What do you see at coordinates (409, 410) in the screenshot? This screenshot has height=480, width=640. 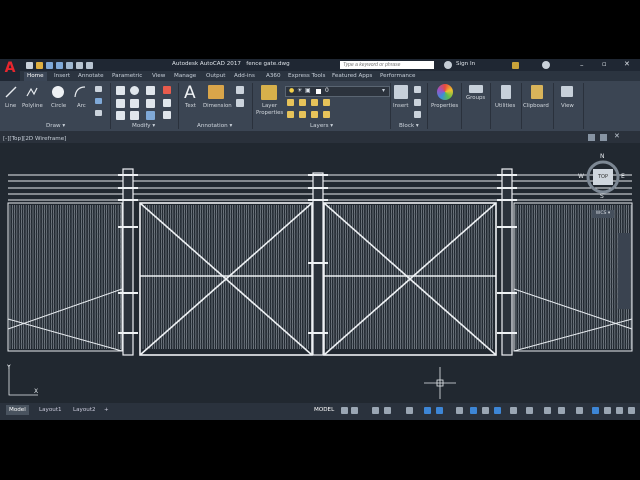 I see `isodraft-icon` at bounding box center [409, 410].